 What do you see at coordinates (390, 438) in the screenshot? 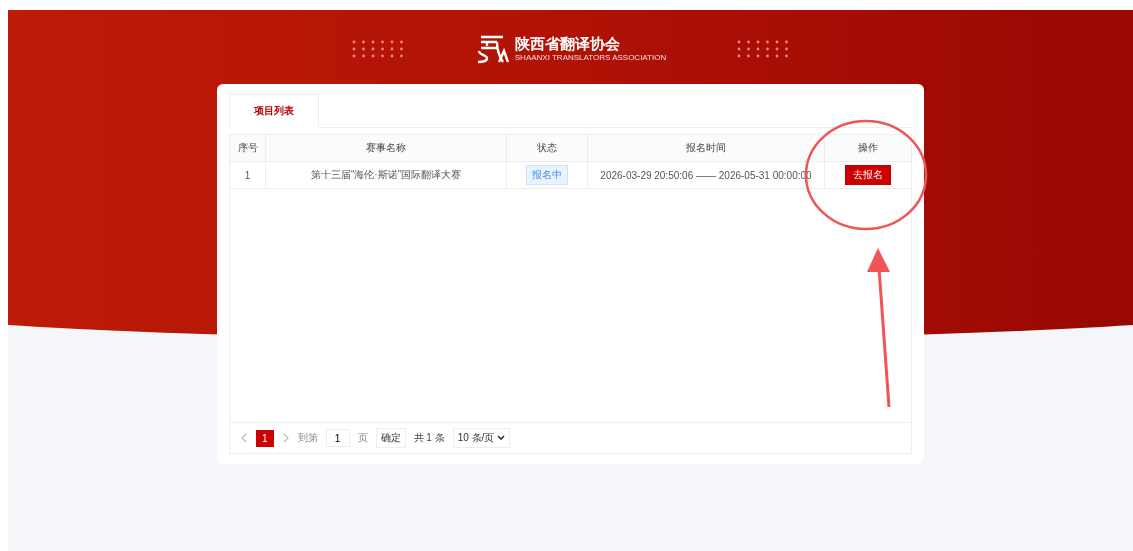
I see `confirm-button: 确定` at bounding box center [390, 438].